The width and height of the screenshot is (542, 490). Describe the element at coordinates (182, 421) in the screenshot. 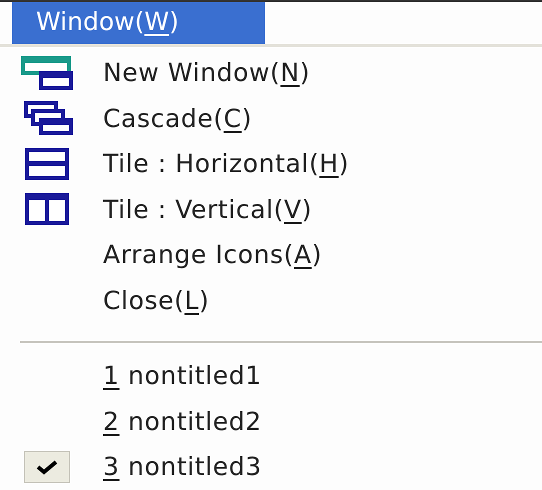

I see `window-list-item: 2 nontitled2` at that location.